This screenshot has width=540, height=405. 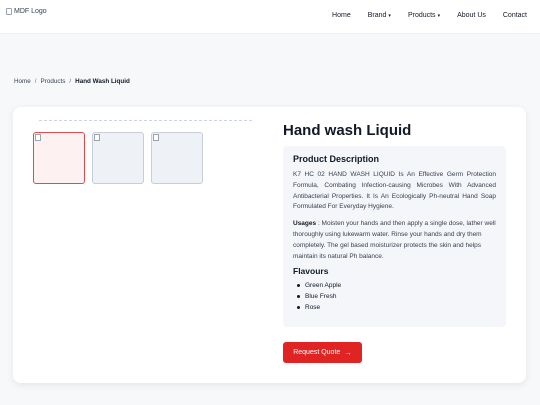 I want to click on site-logo: MDF Logo, so click(x=26, y=11).